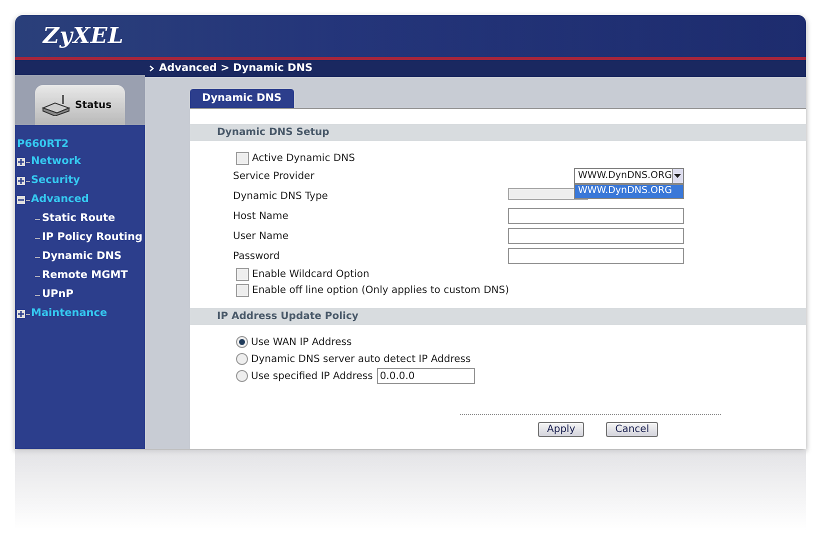 Image resolution: width=820 pixels, height=541 pixels. I want to click on breadcrumb: Advanced > Dynamic DNS, so click(236, 68).